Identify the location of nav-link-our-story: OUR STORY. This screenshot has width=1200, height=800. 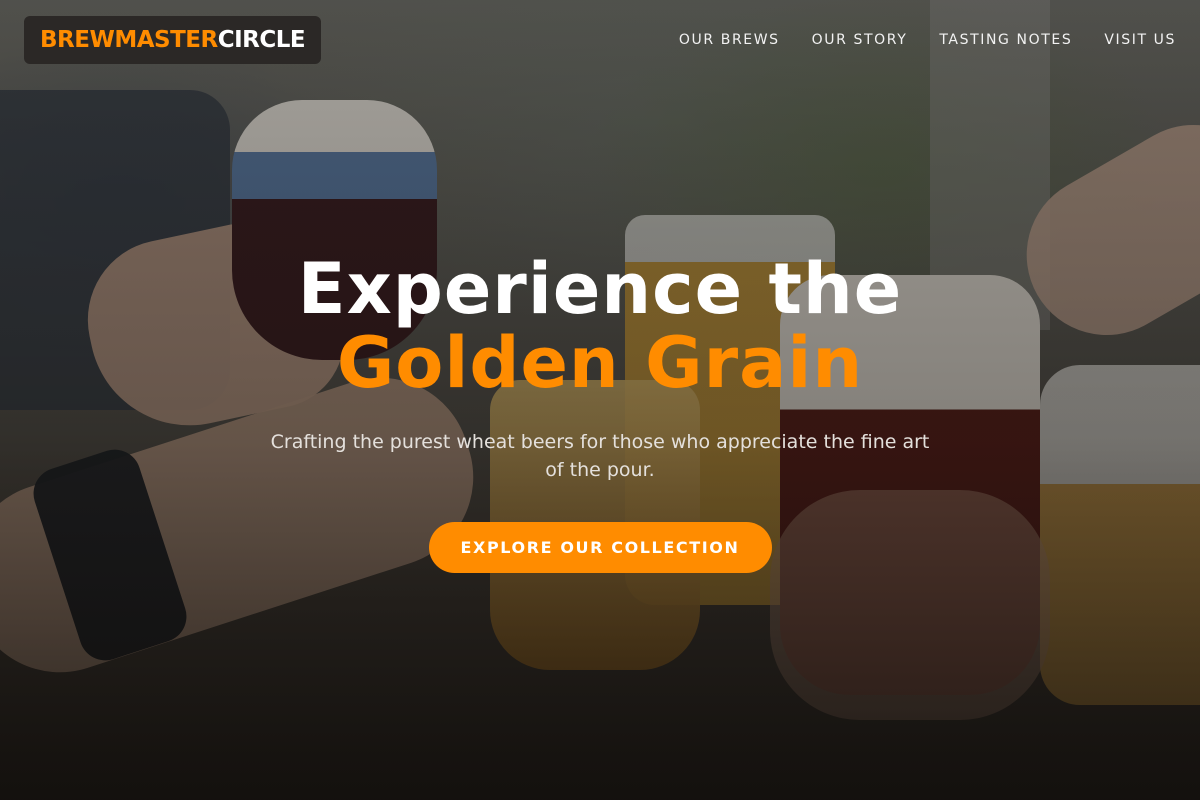
(860, 40).